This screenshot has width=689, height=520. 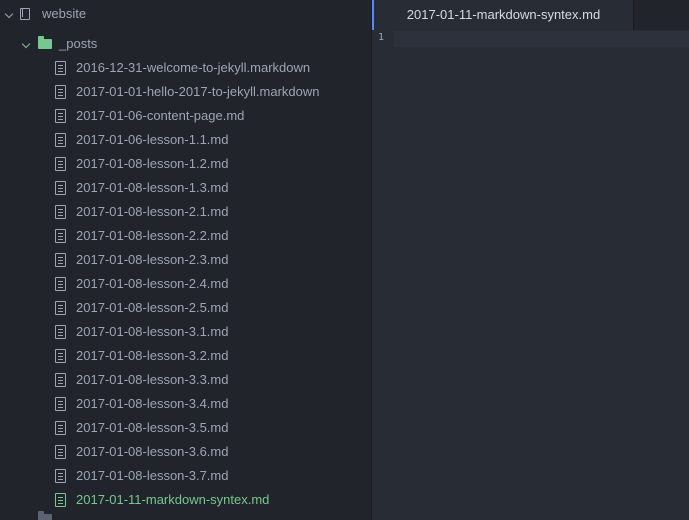 I want to click on file-item: 2017-01-08-lesson-1.3.md, so click(x=185, y=188).